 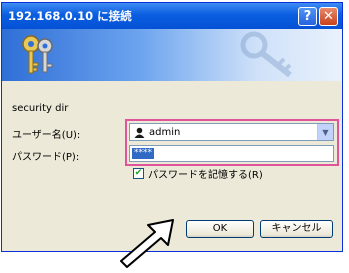 I want to click on help-button: ?, so click(x=307, y=16).